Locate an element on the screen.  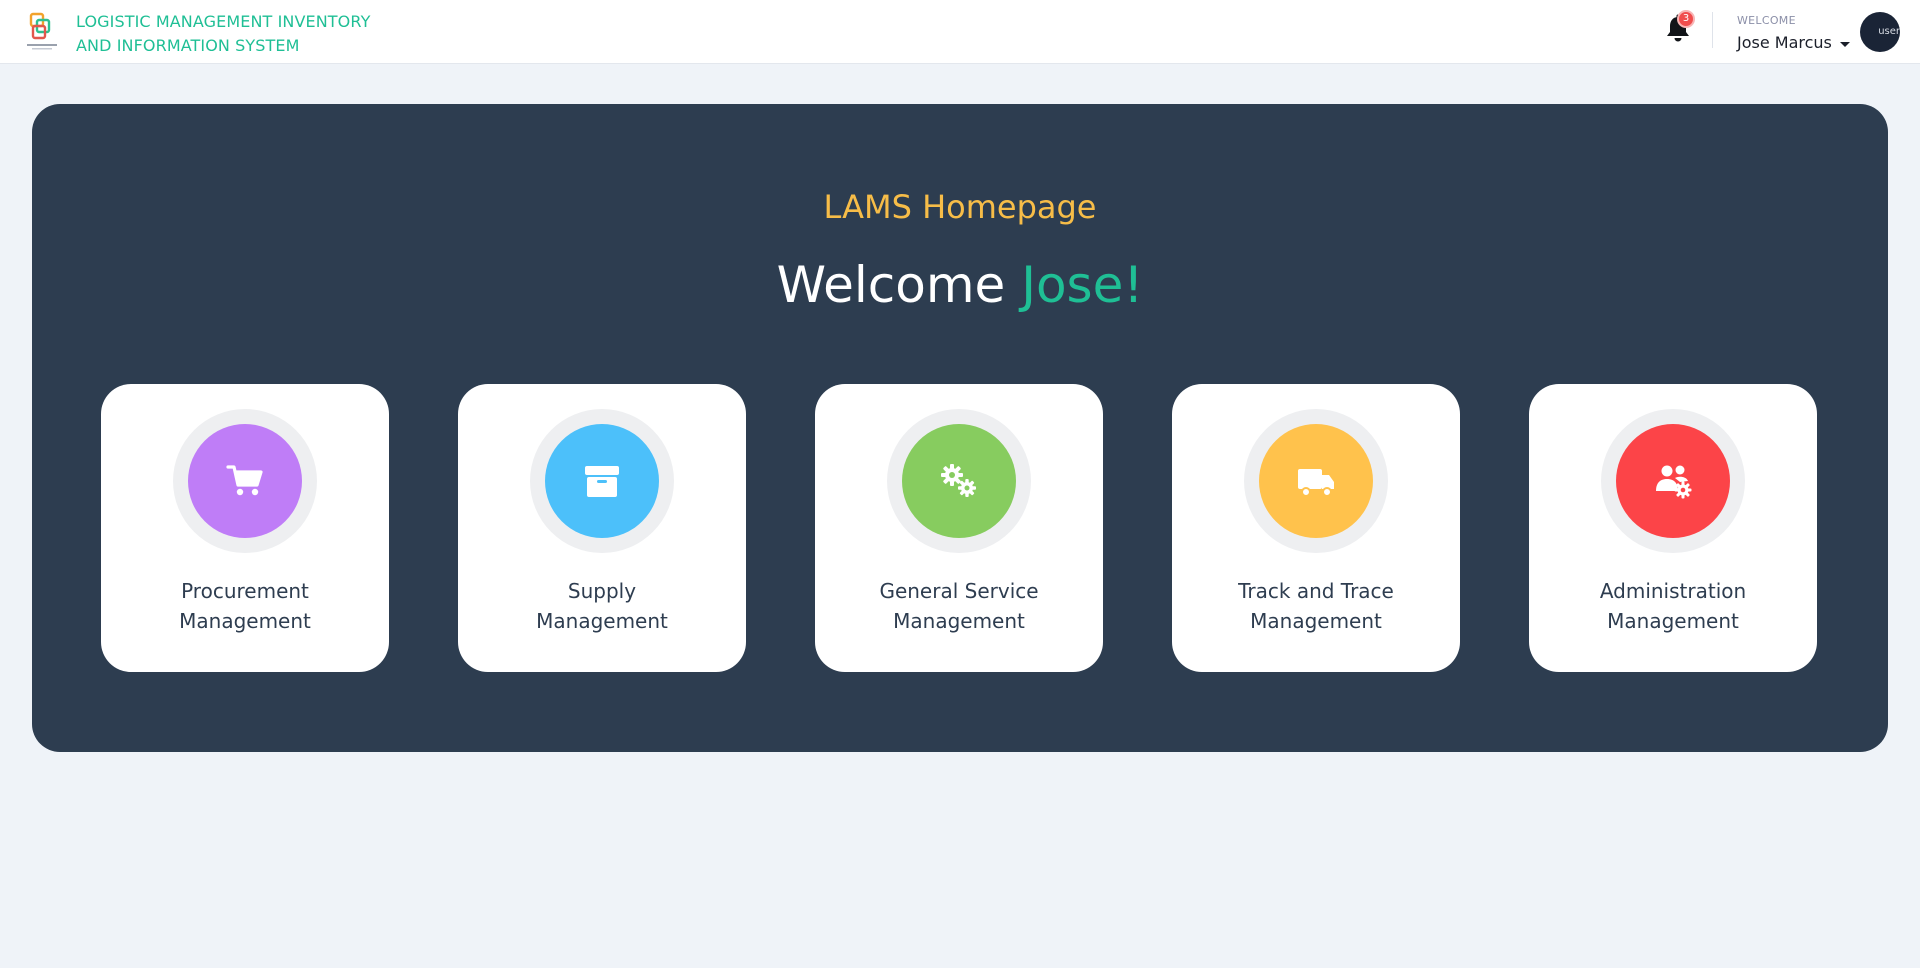
module-label-line1: Track and Trace is located at coordinates (1316, 591).